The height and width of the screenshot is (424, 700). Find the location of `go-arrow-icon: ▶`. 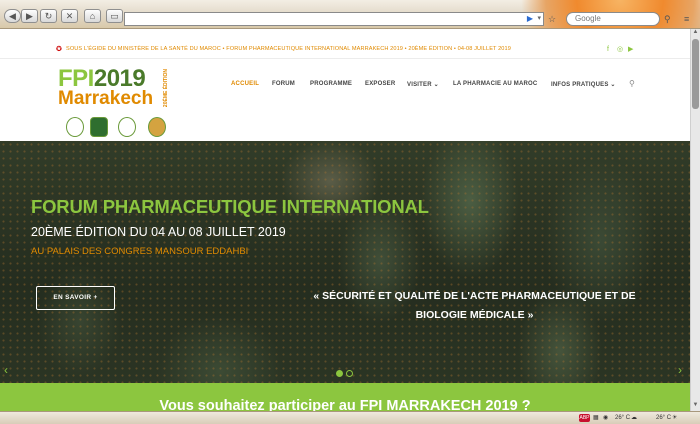

go-arrow-icon: ▶ is located at coordinates (530, 19).